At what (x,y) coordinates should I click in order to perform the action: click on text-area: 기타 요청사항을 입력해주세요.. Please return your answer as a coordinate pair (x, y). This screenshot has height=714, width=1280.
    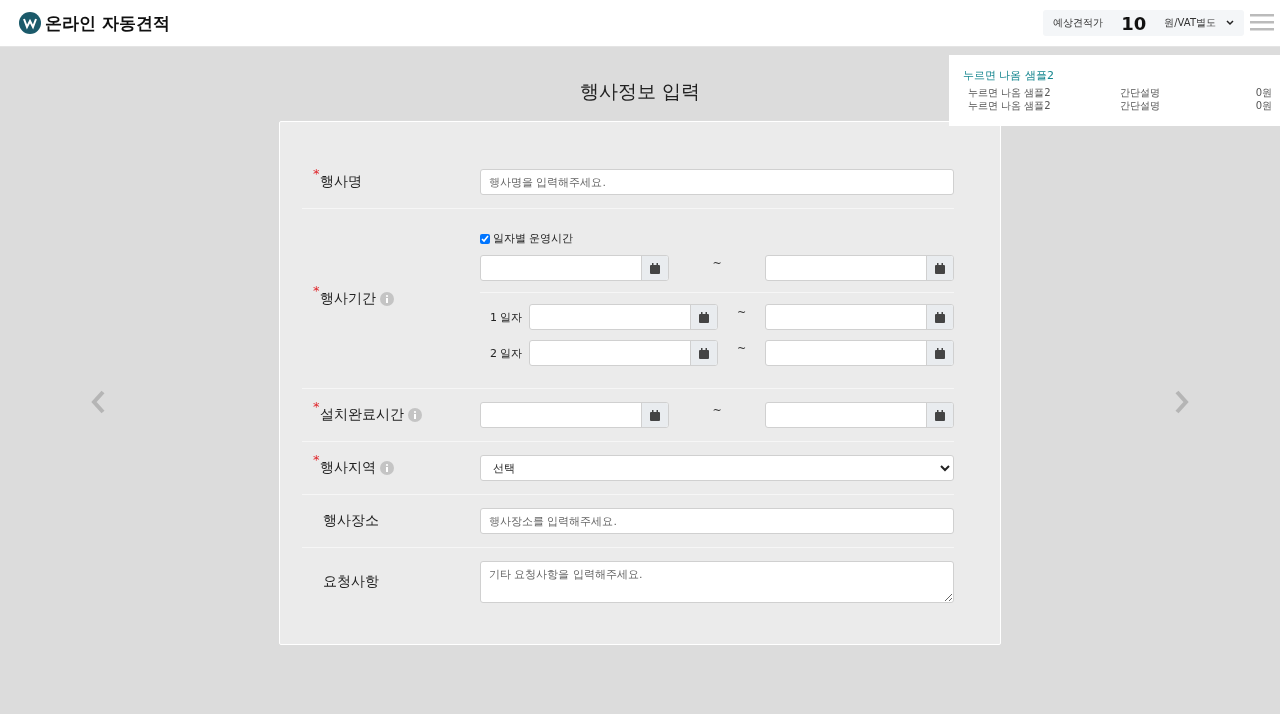
    Looking at the image, I should click on (717, 582).